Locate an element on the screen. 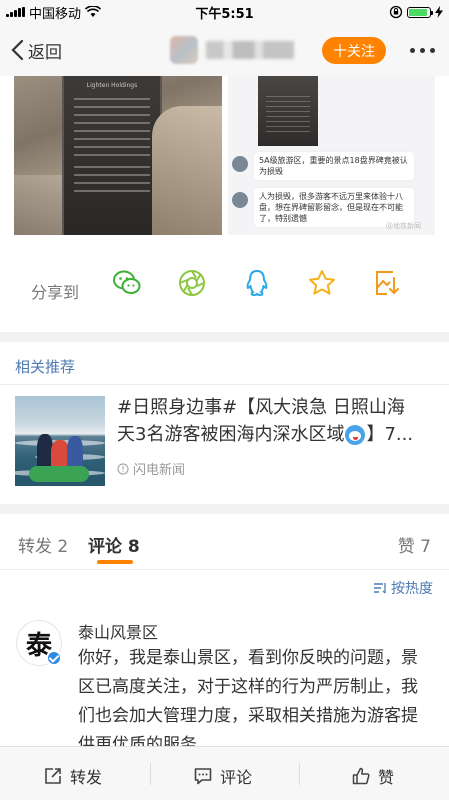 This screenshot has width=449, height=800. sort-label: 按热度 is located at coordinates (412, 589).